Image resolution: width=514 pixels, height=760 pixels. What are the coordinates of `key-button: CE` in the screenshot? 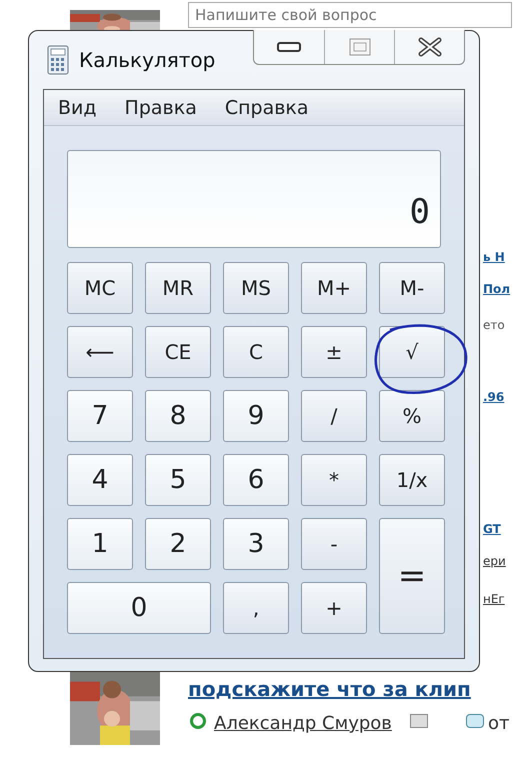 It's located at (178, 352).